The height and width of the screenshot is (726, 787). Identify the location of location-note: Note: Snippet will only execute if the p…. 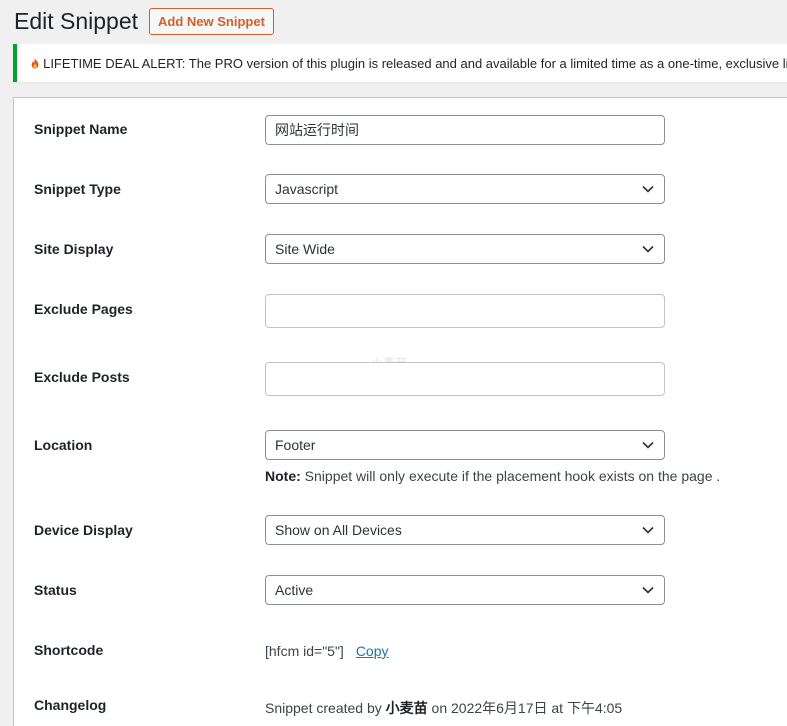
(492, 476).